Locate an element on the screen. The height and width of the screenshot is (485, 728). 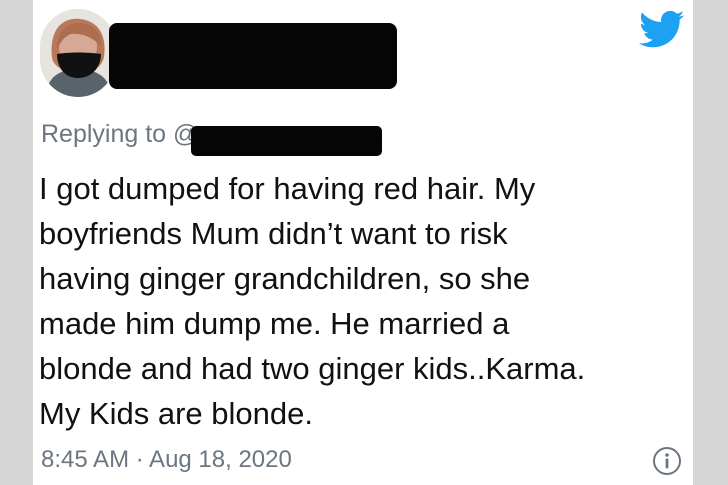
replying-to: Replying to @ is located at coordinates (119, 134).